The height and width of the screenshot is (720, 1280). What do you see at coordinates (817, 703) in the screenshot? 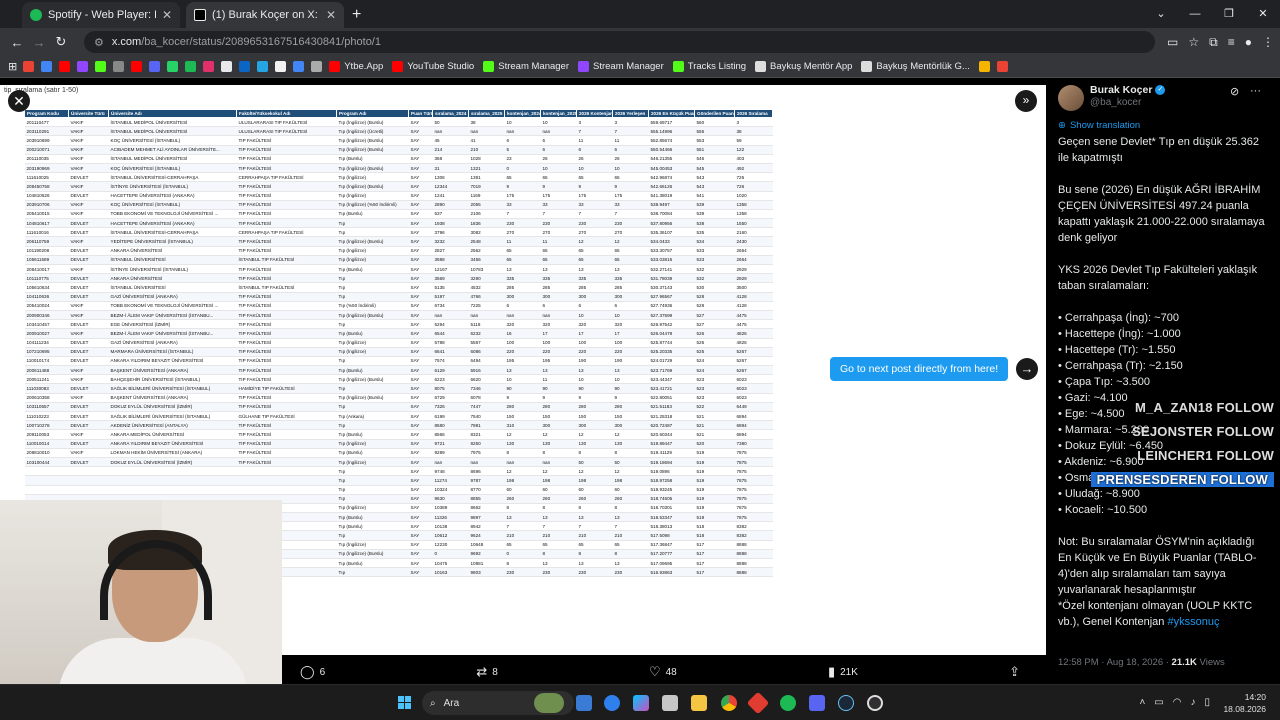
I see `discord-icon` at bounding box center [817, 703].